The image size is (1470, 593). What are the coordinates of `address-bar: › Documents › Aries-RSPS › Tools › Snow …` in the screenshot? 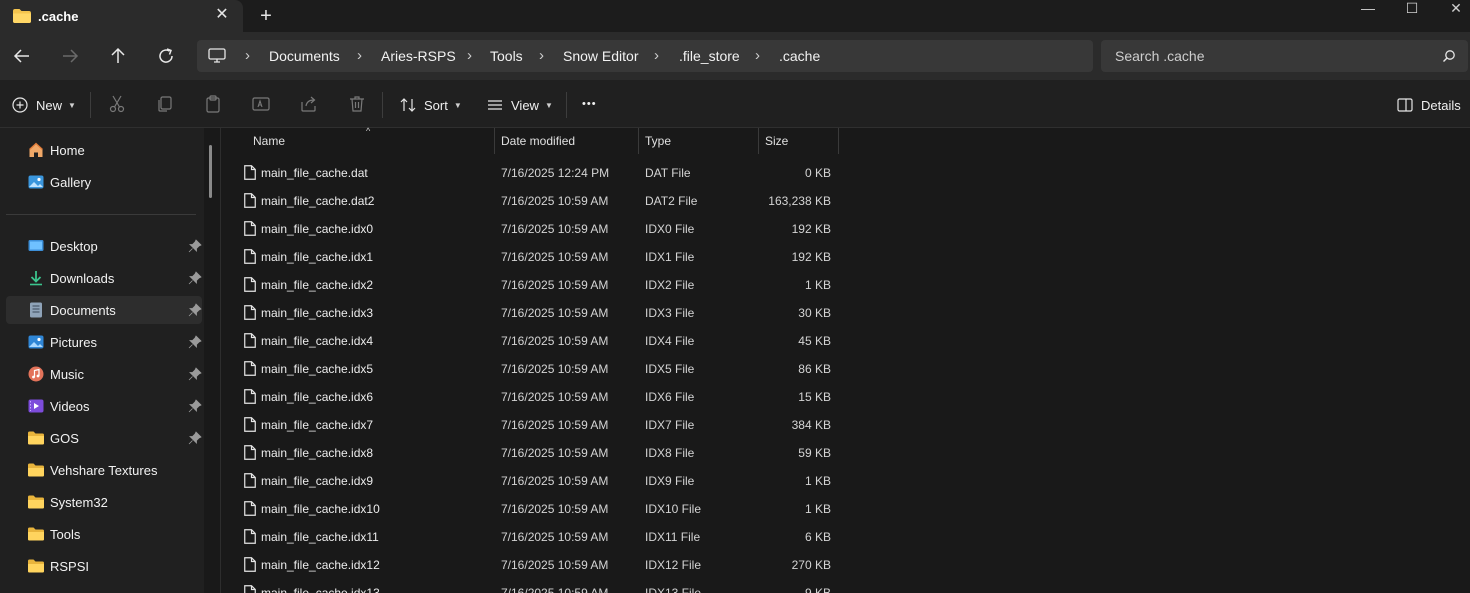 It's located at (645, 56).